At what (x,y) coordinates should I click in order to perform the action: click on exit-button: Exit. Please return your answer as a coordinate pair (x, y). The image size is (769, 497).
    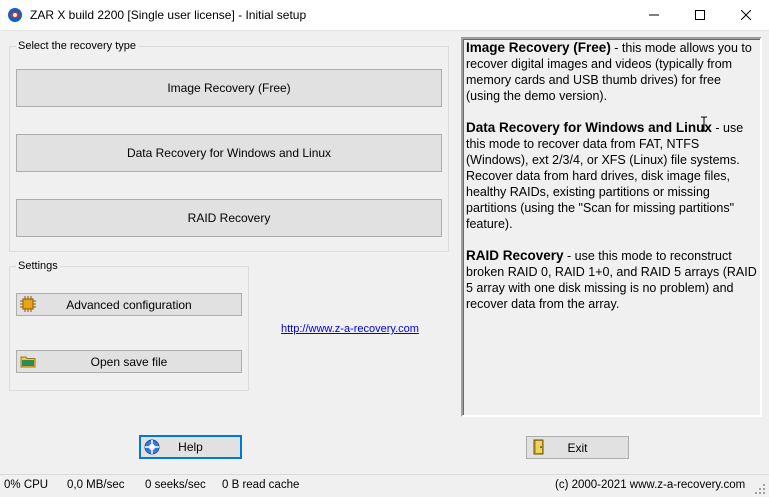
    Looking at the image, I should click on (577, 447).